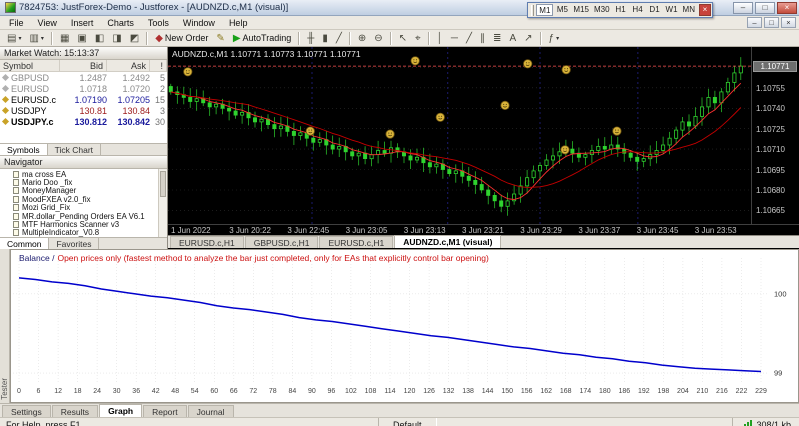 Image resolution: width=799 pixels, height=426 pixels. I want to click on market-watch-tab-symbols: Symbols, so click(24, 149).